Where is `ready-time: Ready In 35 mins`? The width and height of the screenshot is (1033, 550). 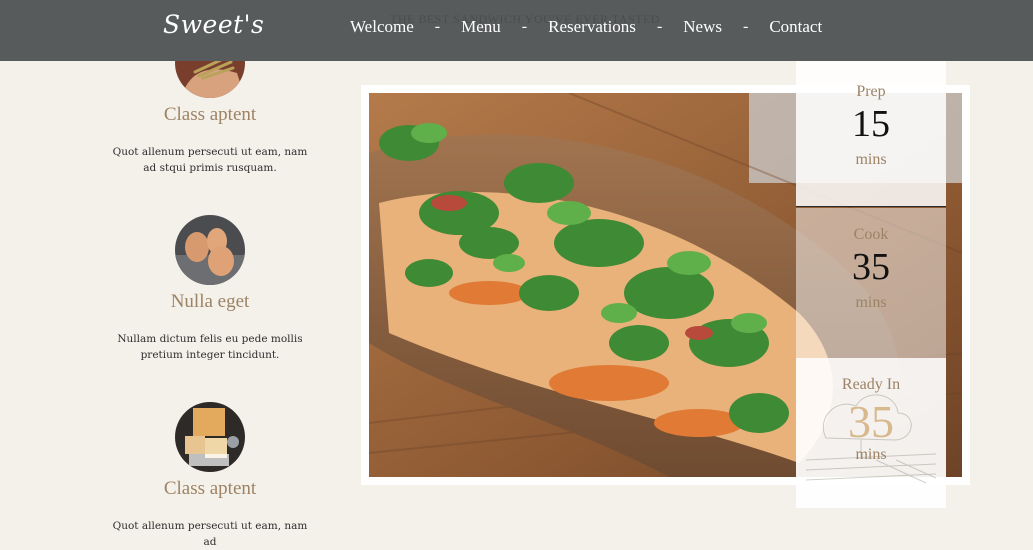
ready-time: Ready In 35 mins is located at coordinates (871, 433).